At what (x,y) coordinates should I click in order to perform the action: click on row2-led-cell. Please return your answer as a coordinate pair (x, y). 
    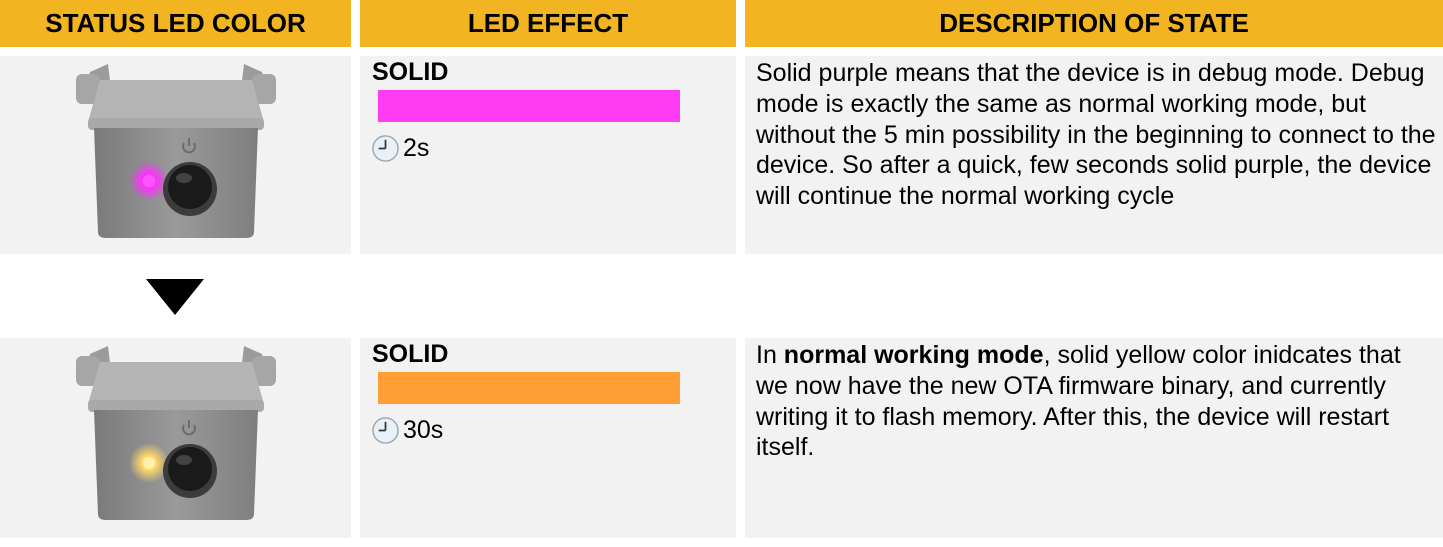
    Looking at the image, I should click on (175, 438).